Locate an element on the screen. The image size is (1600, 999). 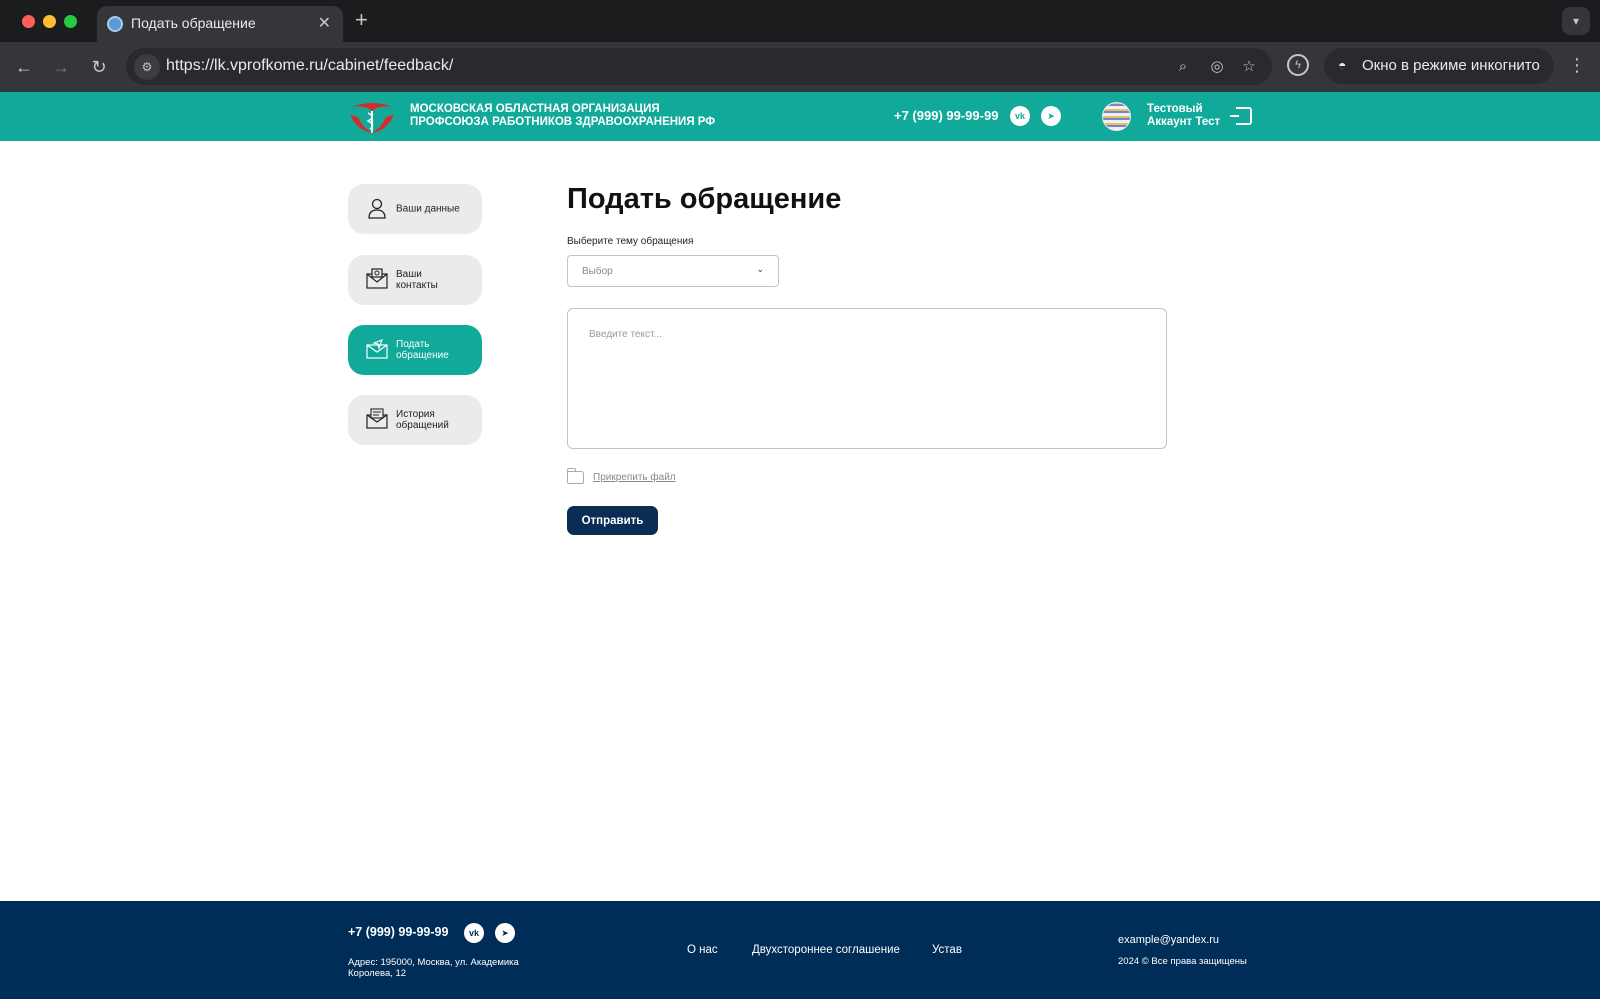
contacts-mail-icon is located at coordinates (377, 278).